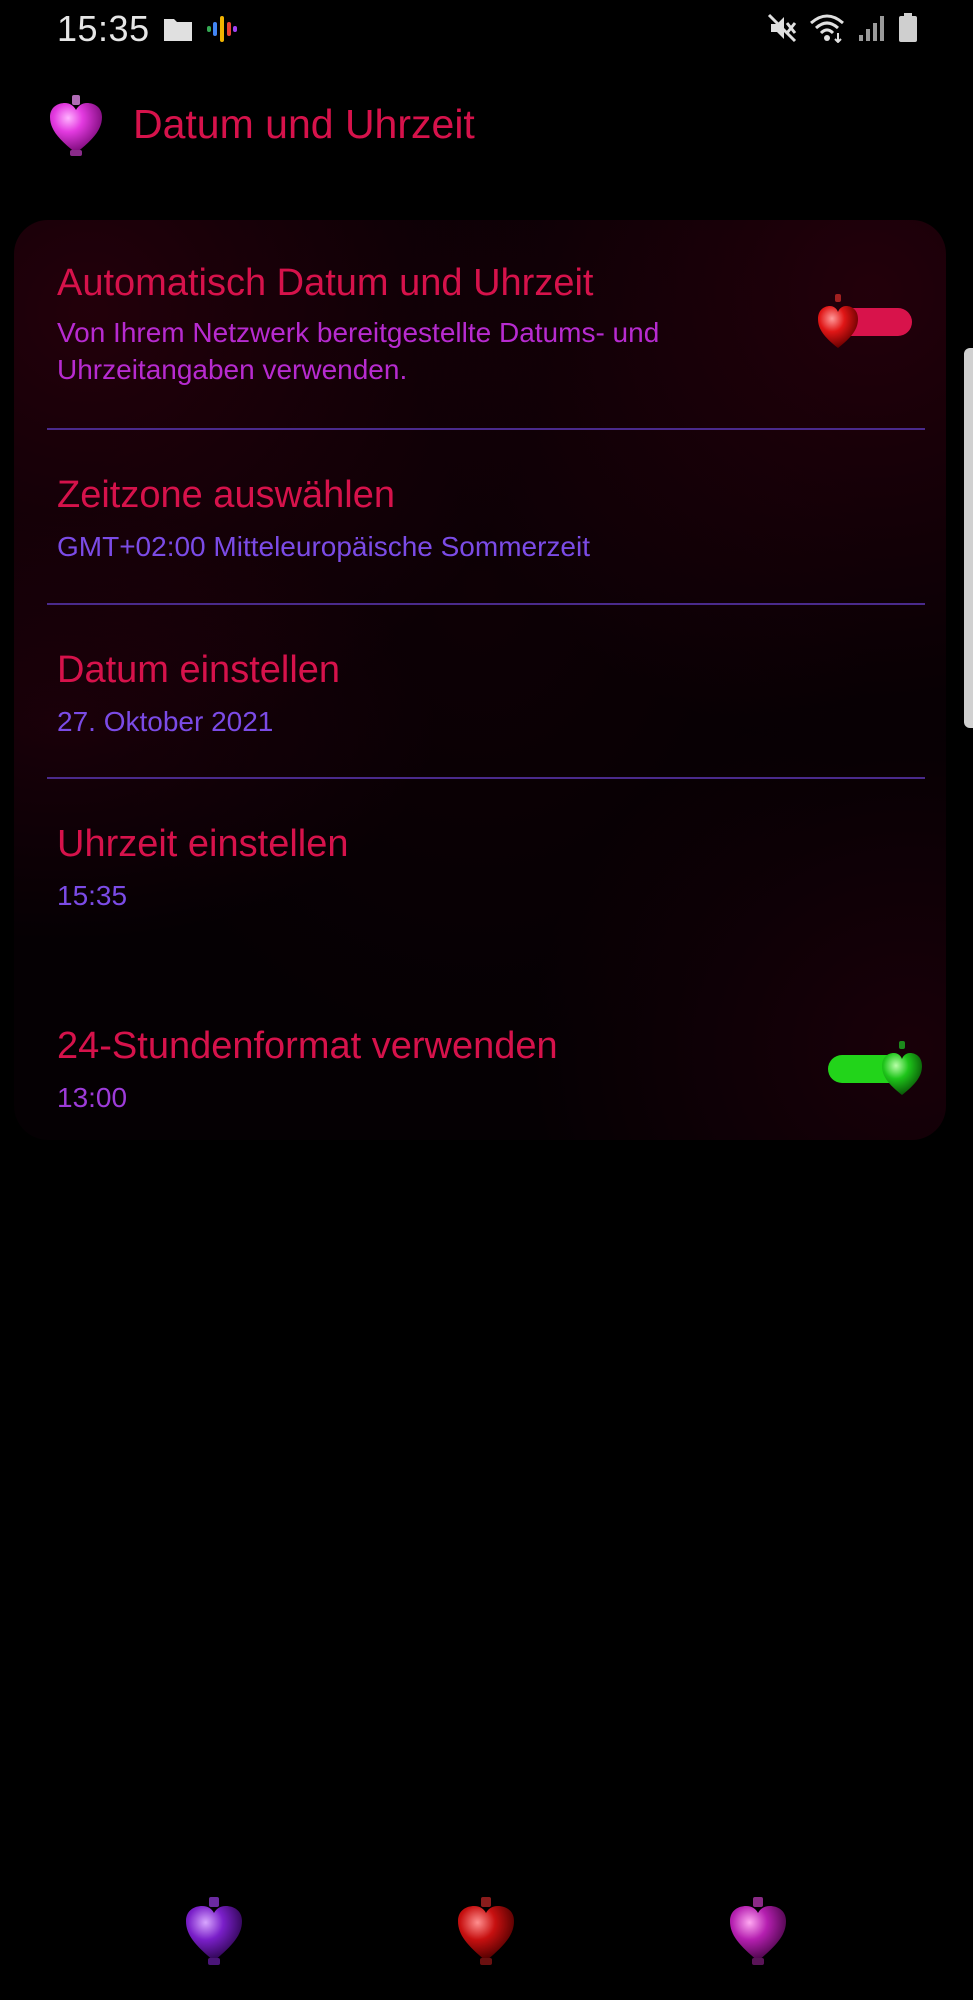  Describe the element at coordinates (76, 128) in the screenshot. I see `heart-bottle-icon` at that location.